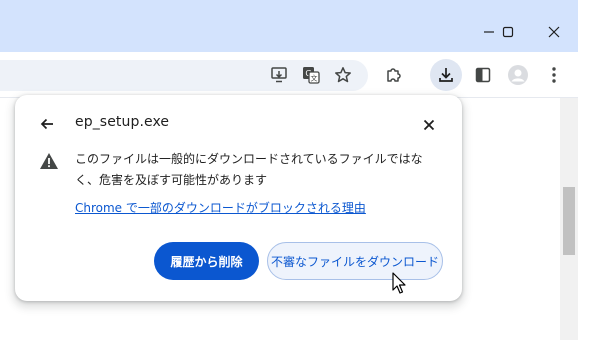 The height and width of the screenshot is (340, 590). What do you see at coordinates (314, 78) in the screenshot?
I see `svg-text: 文` at bounding box center [314, 78].